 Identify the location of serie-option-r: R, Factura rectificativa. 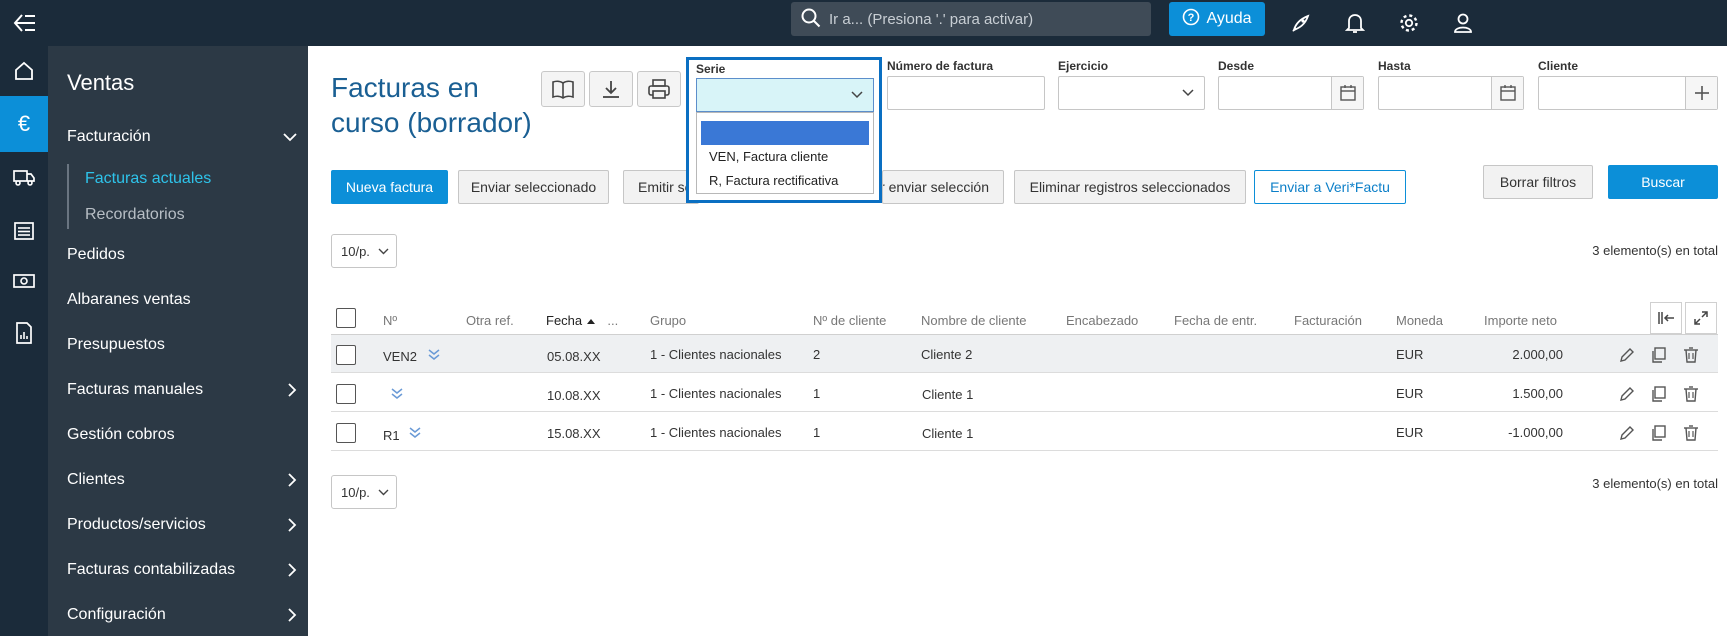
(785, 181).